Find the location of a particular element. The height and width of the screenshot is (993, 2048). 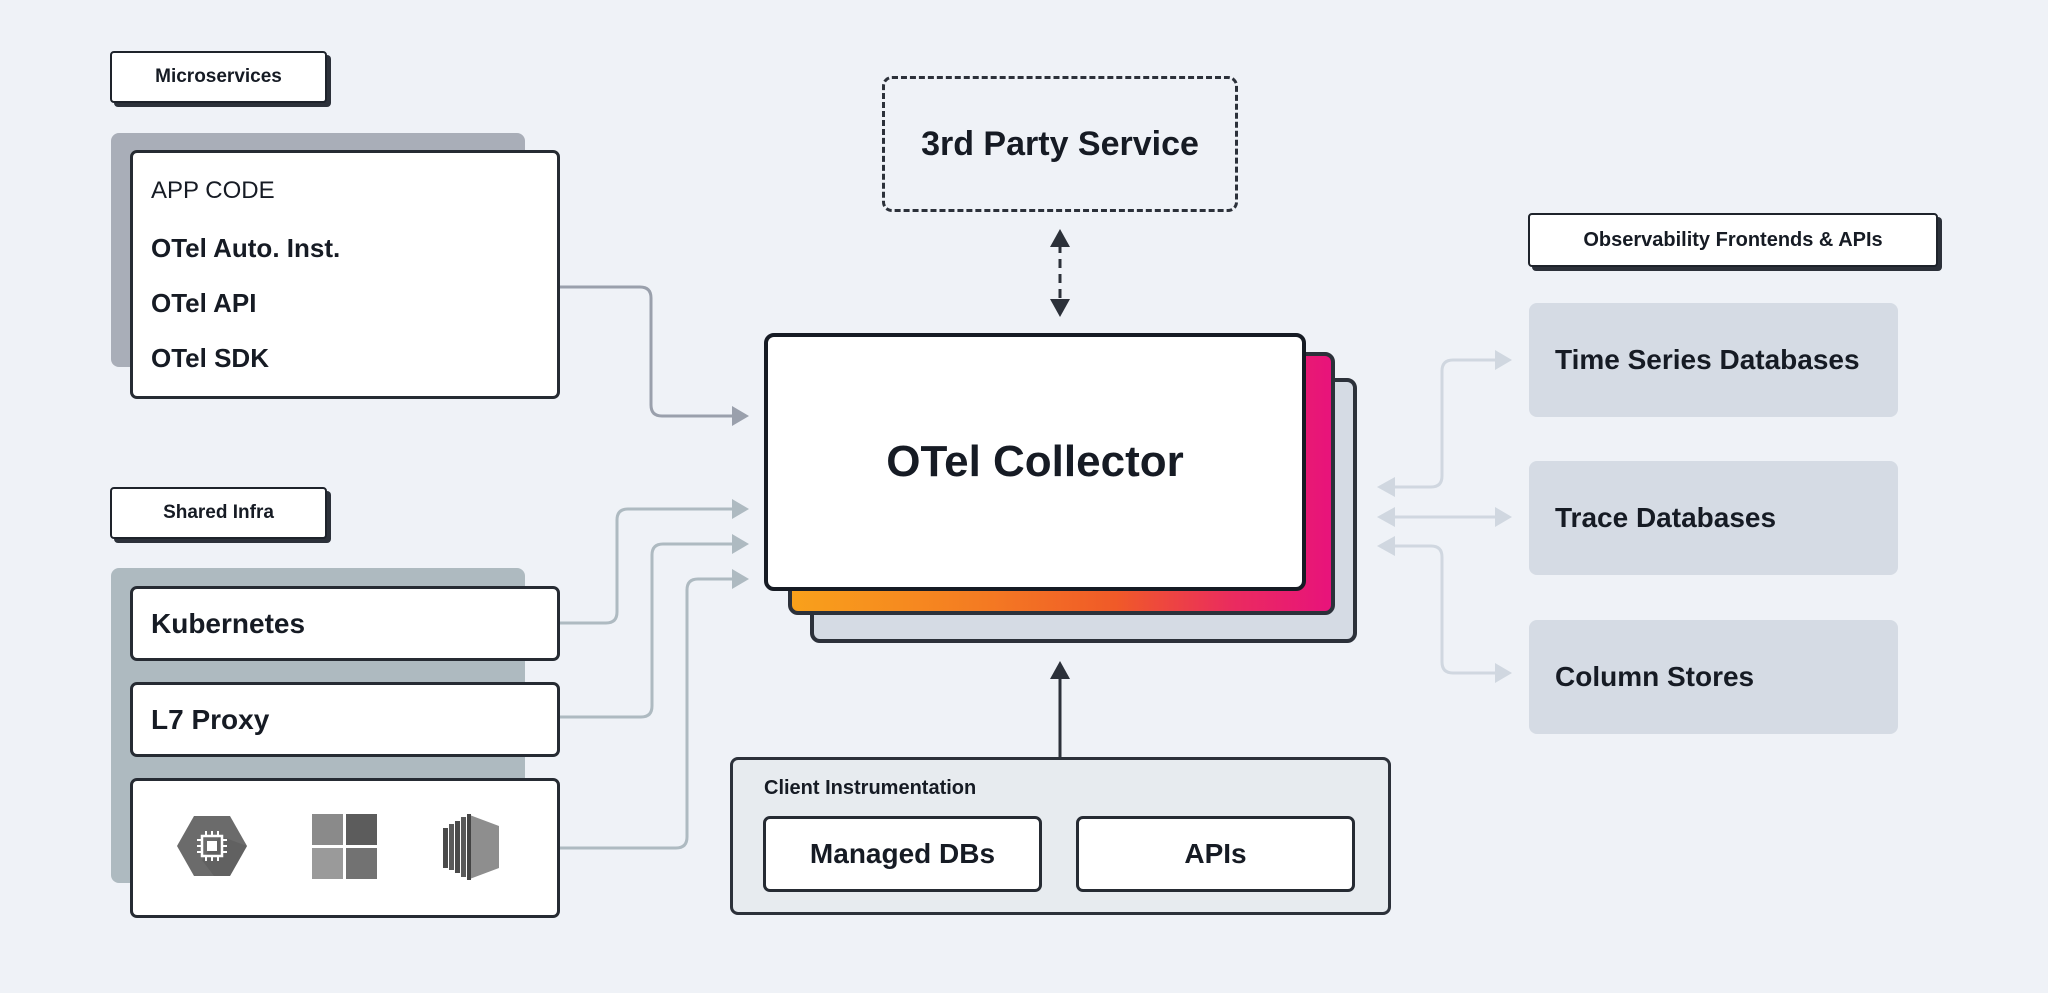

cloud-providers-to-collector-arrow is located at coordinates (654, 709).